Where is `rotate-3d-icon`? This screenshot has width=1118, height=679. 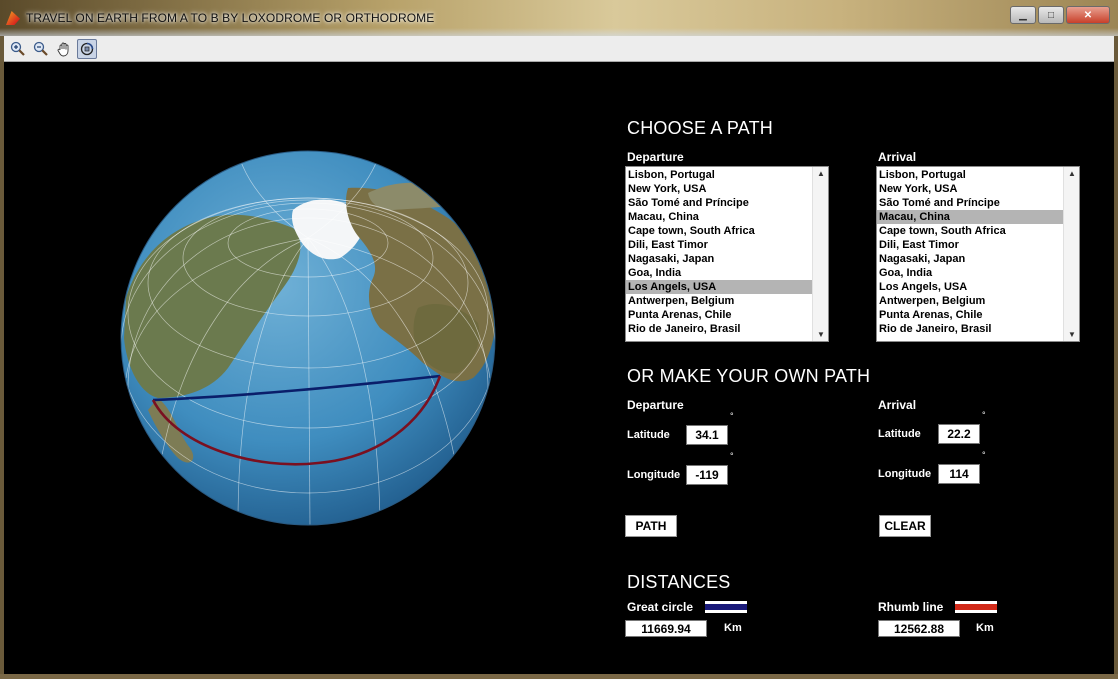 rotate-3d-icon is located at coordinates (87, 48).